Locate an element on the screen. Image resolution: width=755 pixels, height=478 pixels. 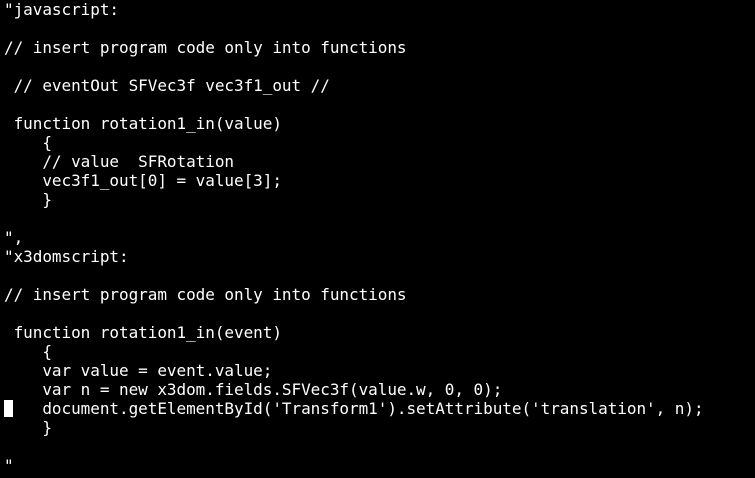
code-line-18: function rotation1_in(event) is located at coordinates (143, 332).